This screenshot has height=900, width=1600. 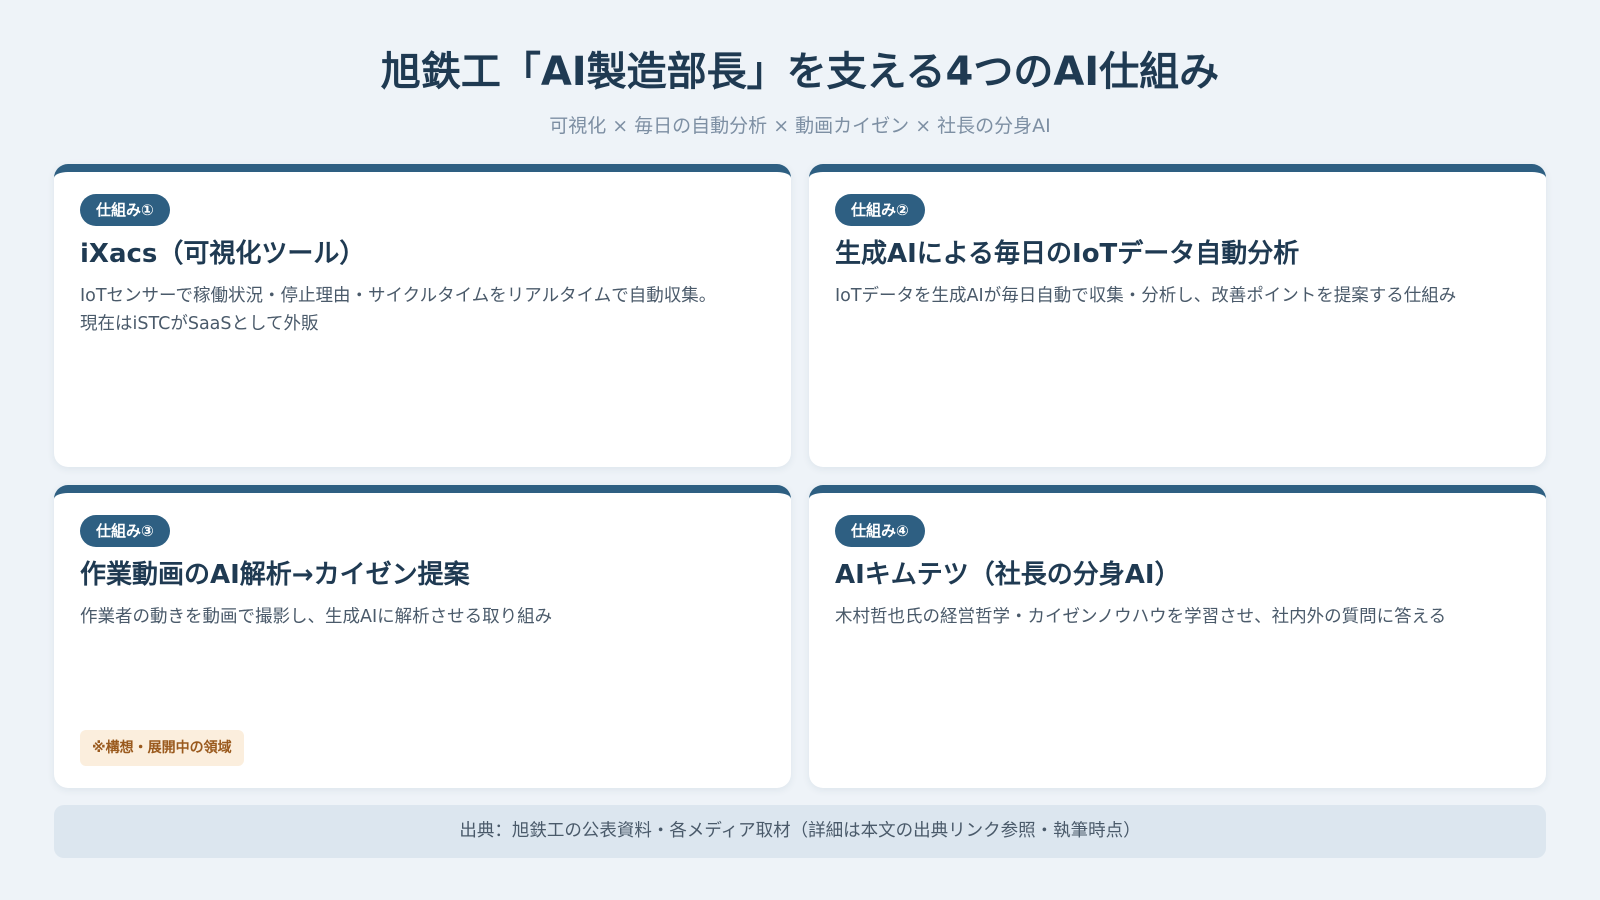 I want to click on source-footer: 出典：旭鉄工の公表資料・各メディア取材（詳細は本文の出典リンク参照・執筆時点）, so click(x=800, y=831).